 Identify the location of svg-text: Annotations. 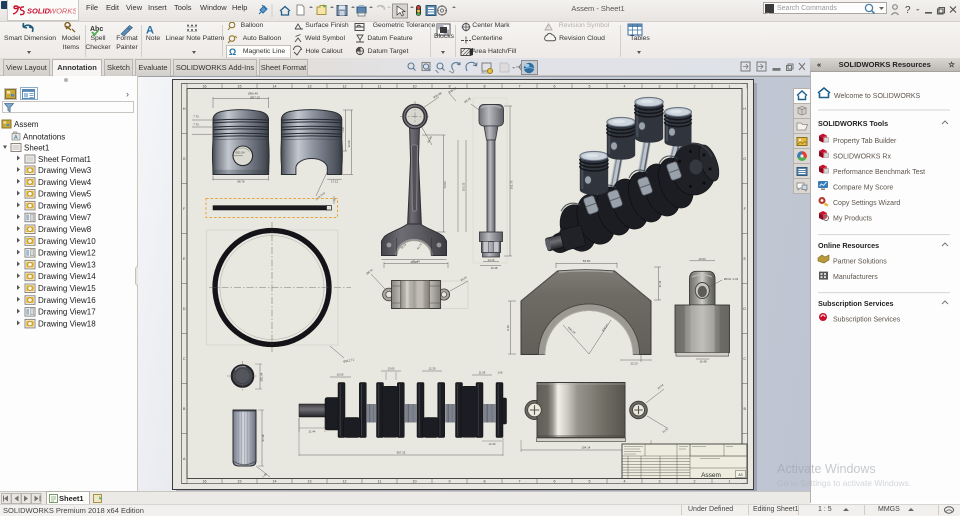
(44, 137).